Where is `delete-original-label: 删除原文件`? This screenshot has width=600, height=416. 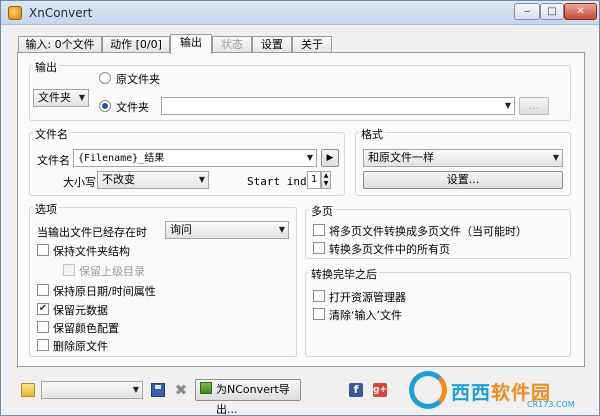
delete-original-label: 删除原文件 is located at coordinates (80, 346).